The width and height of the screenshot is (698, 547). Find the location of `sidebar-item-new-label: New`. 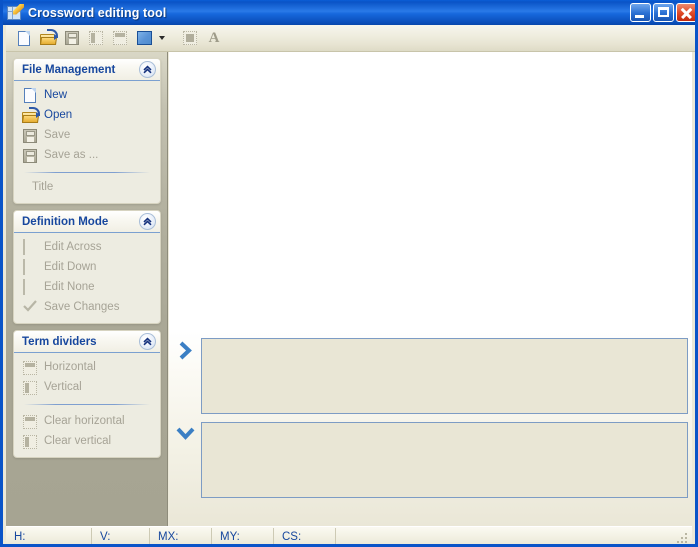

sidebar-item-new-label: New is located at coordinates (56, 95).